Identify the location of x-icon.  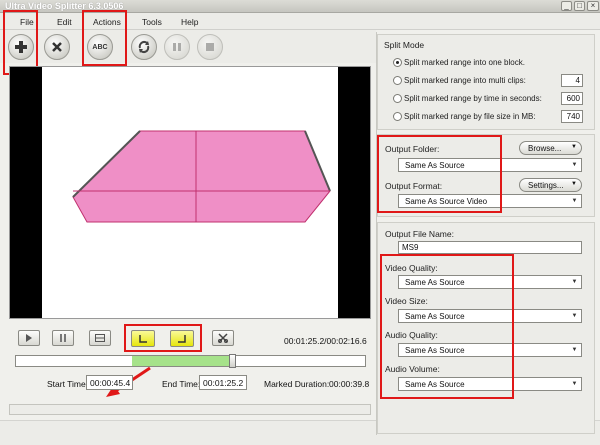
(57, 47).